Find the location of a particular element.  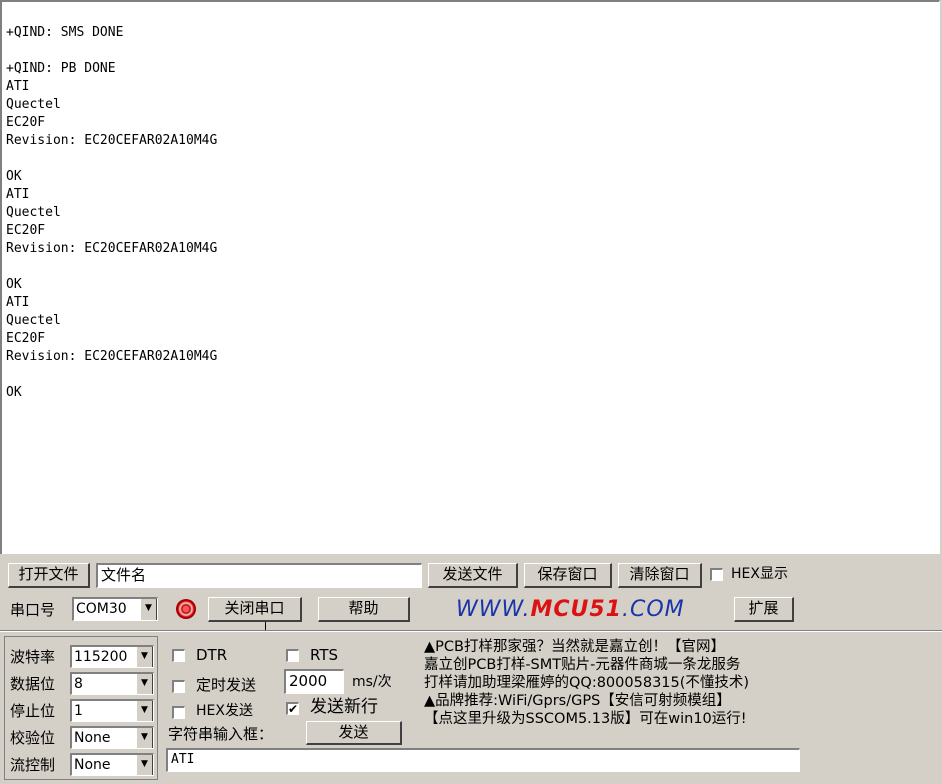

send-newline-label: 发送新行 is located at coordinates (344, 707).